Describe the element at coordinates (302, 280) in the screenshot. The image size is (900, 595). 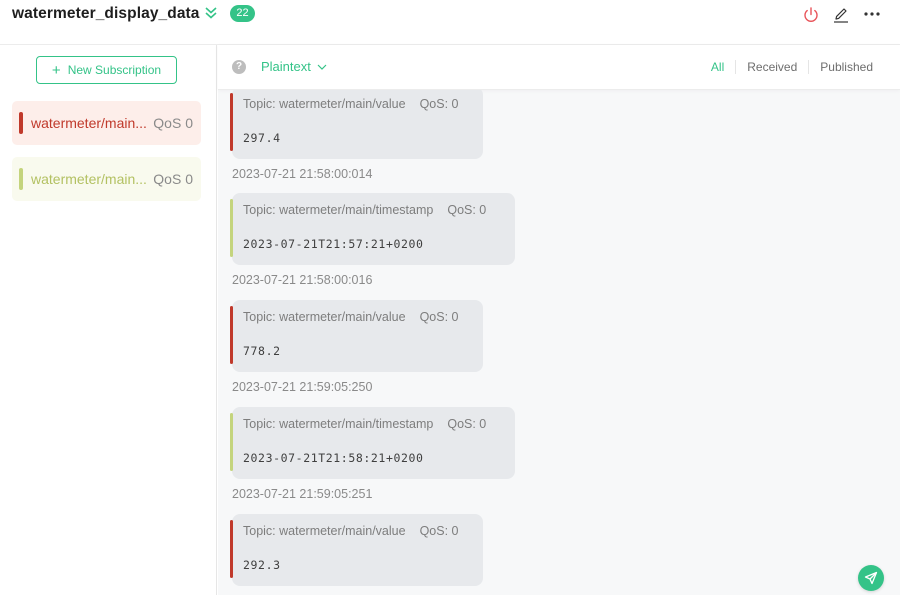
I see `message-timestamp: 2023-07-21 21:58:00:016` at that location.